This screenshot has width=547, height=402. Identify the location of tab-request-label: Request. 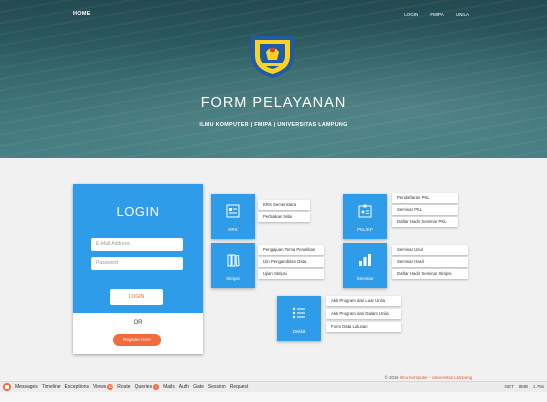
(239, 387).